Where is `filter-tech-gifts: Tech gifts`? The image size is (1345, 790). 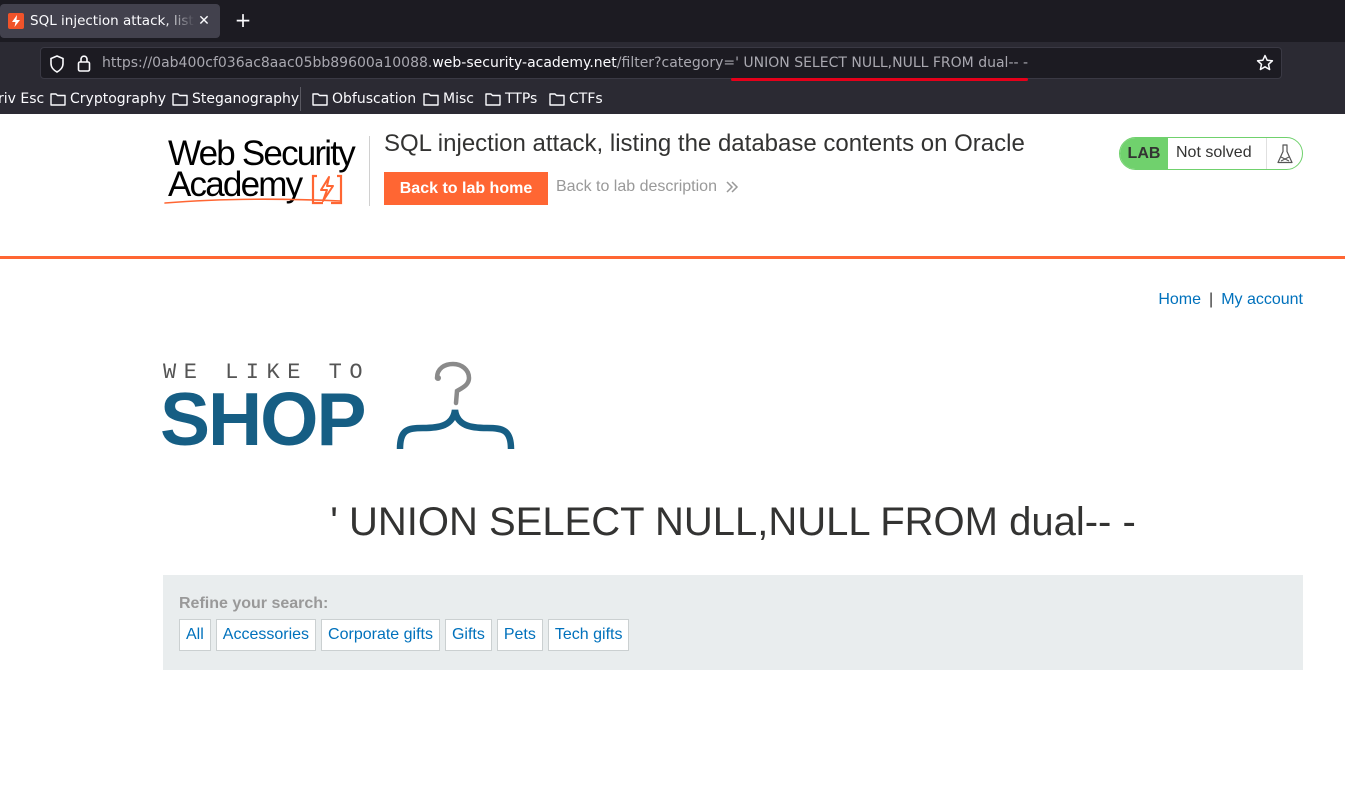 filter-tech-gifts: Tech gifts is located at coordinates (588, 635).